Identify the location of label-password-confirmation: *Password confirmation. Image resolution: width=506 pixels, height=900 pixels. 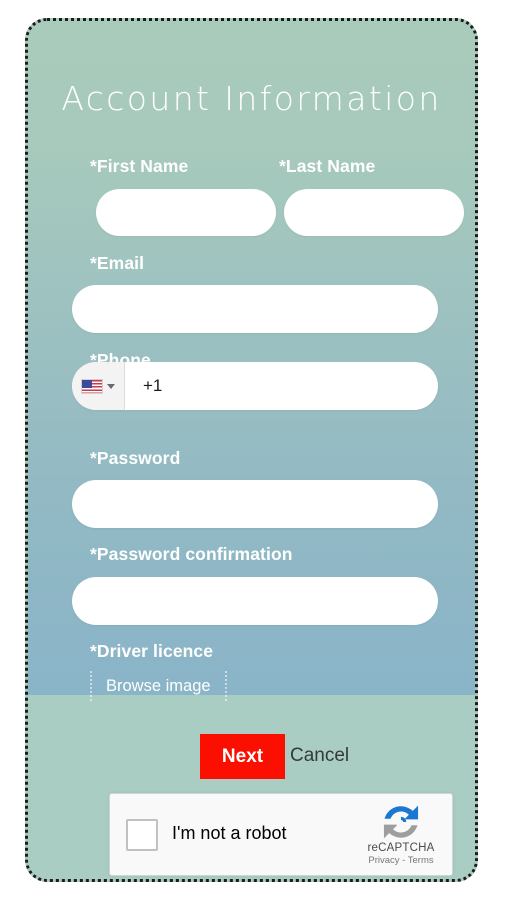
(191, 554).